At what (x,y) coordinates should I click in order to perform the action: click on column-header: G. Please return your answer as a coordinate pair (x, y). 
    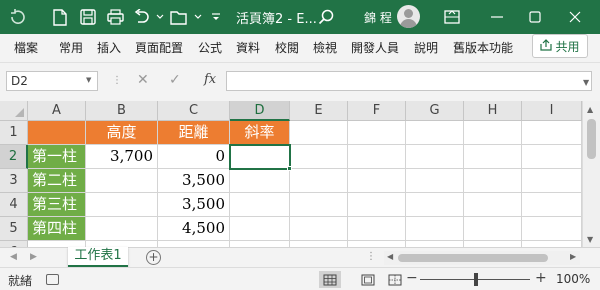
    Looking at the image, I should click on (435, 111).